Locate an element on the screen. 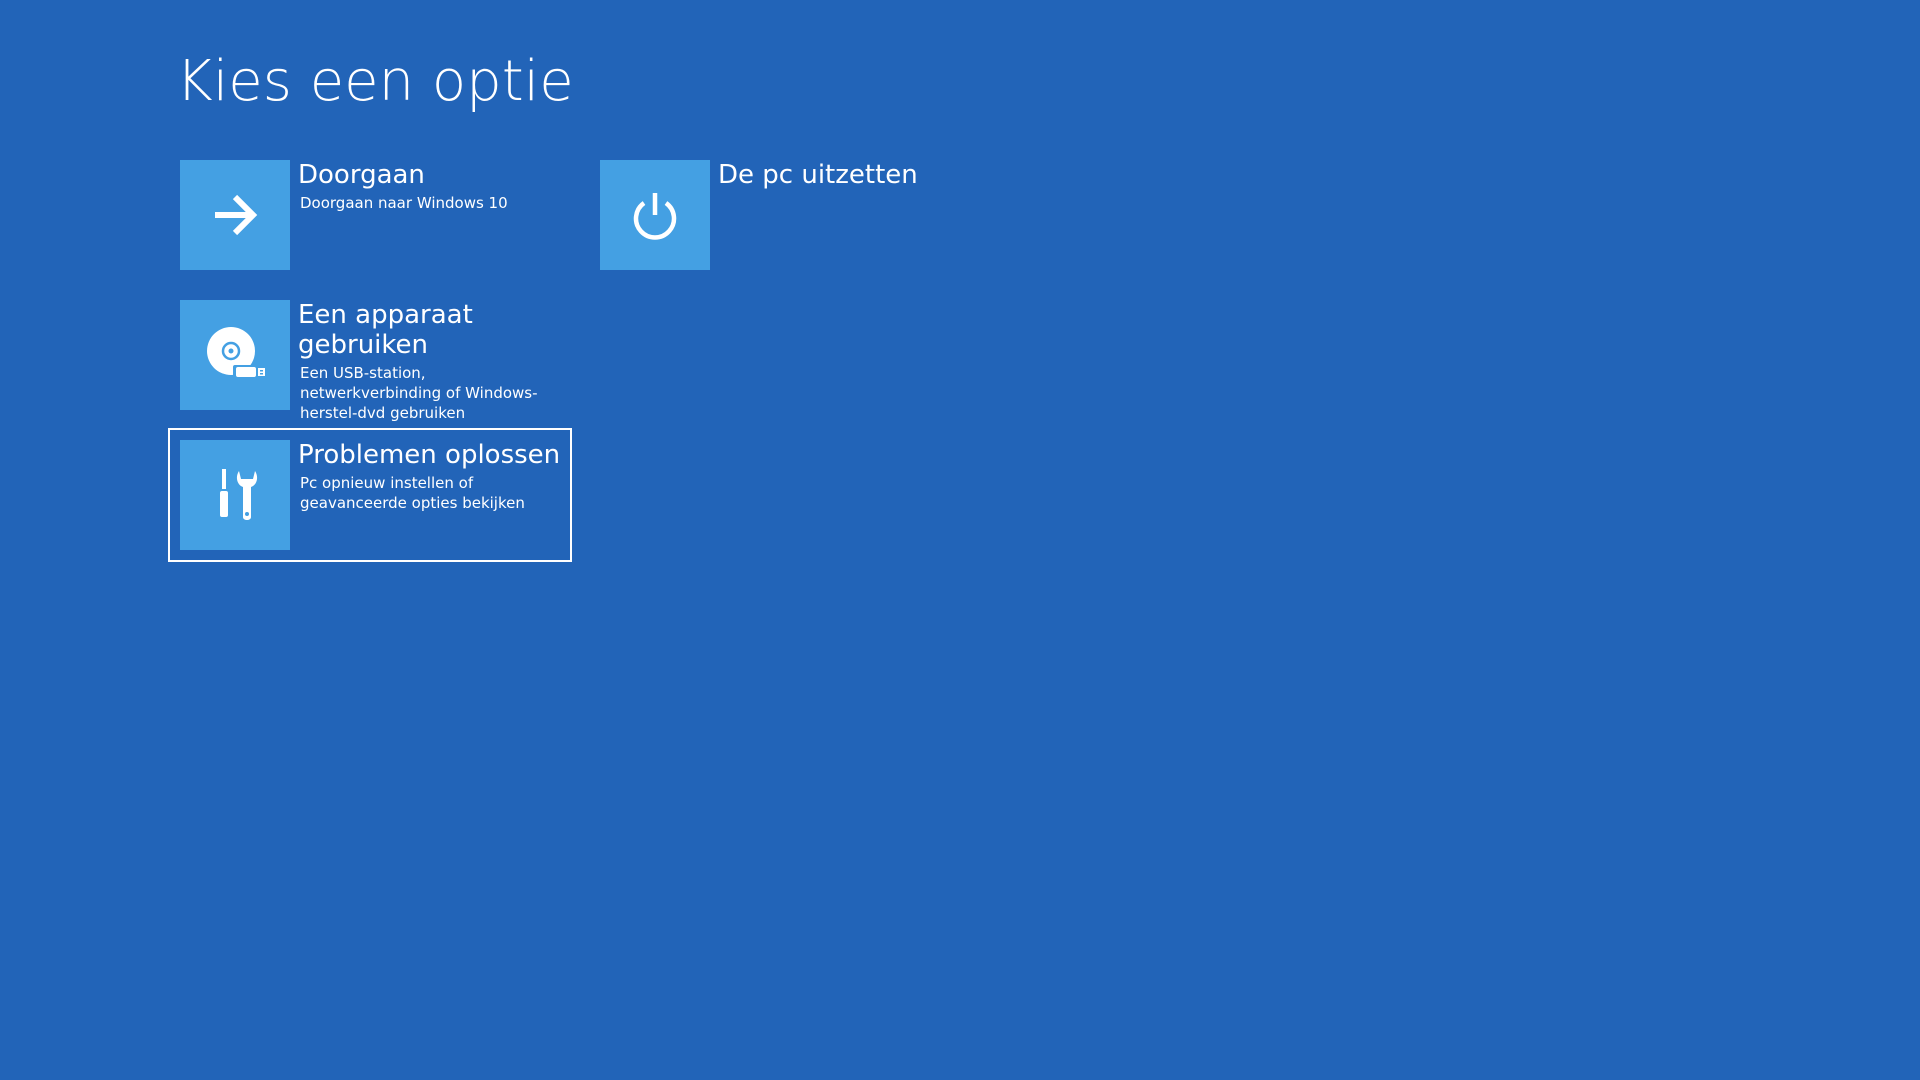  disc-usb-icon is located at coordinates (236, 353).